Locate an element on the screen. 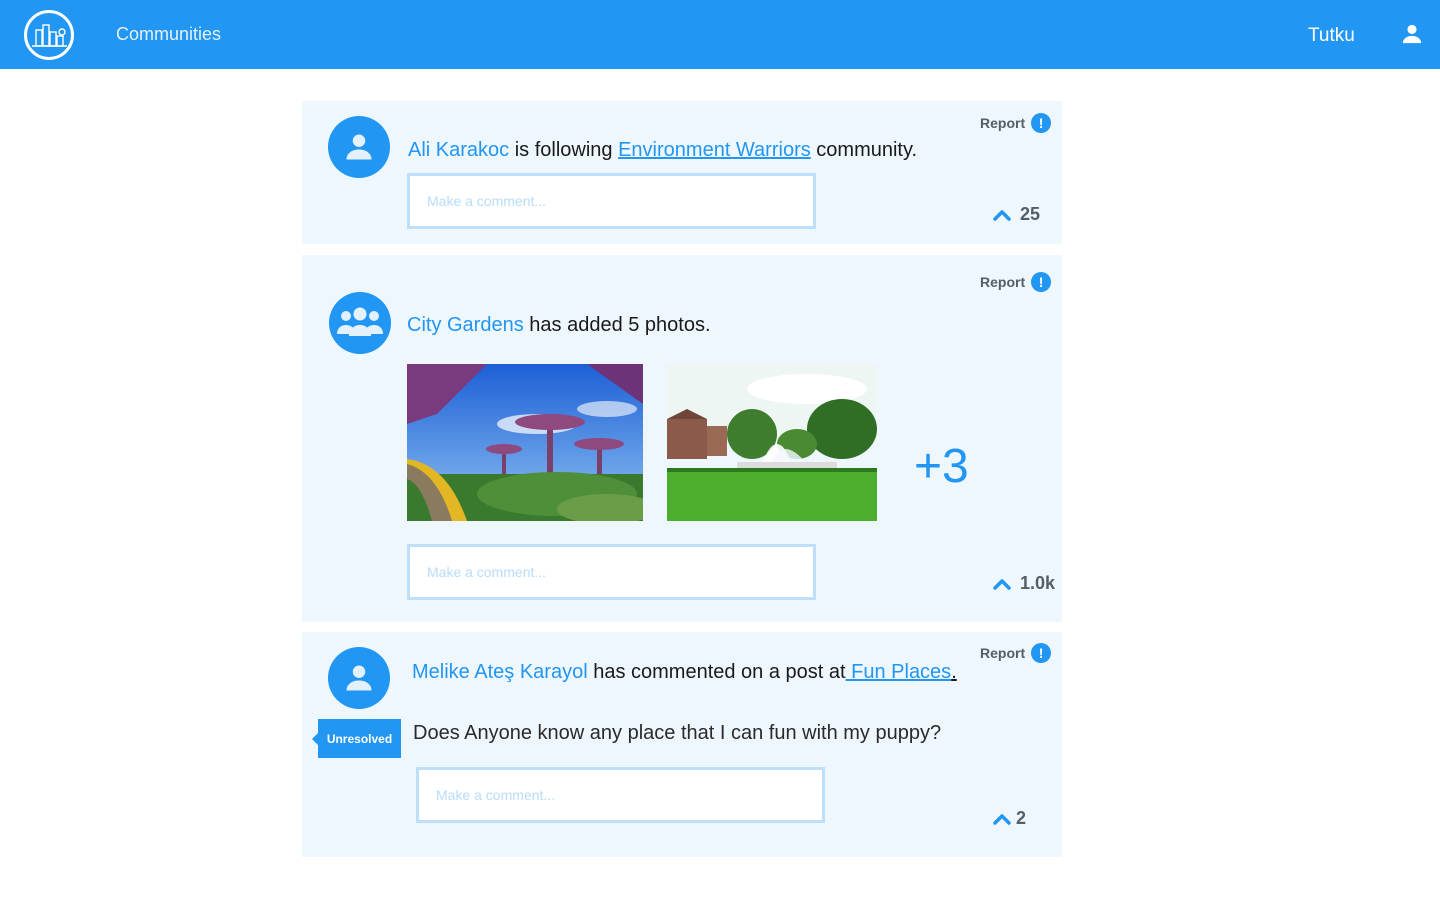  actor-link: Ali Karakoc is located at coordinates (458, 150).